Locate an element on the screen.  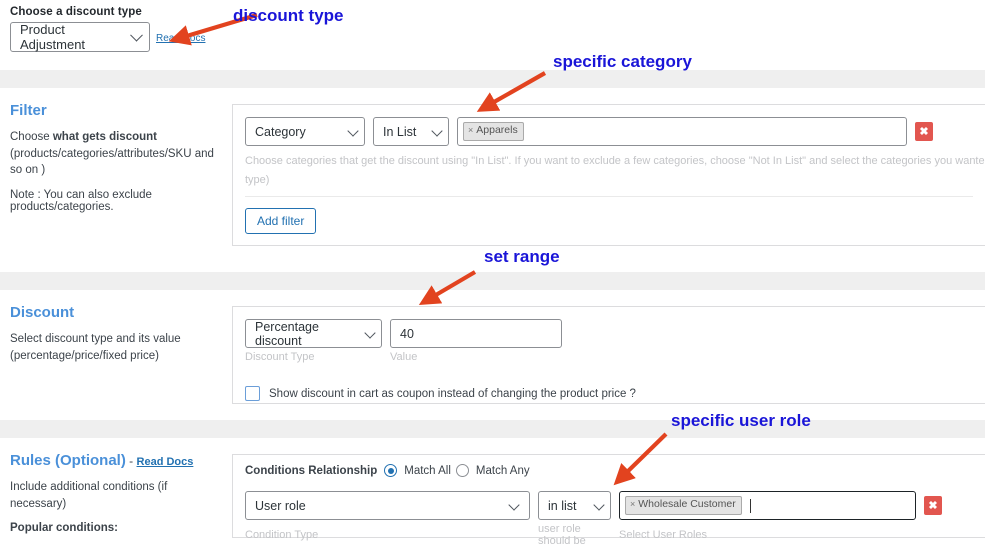
discount-section-bar is located at coordinates (492, 281).